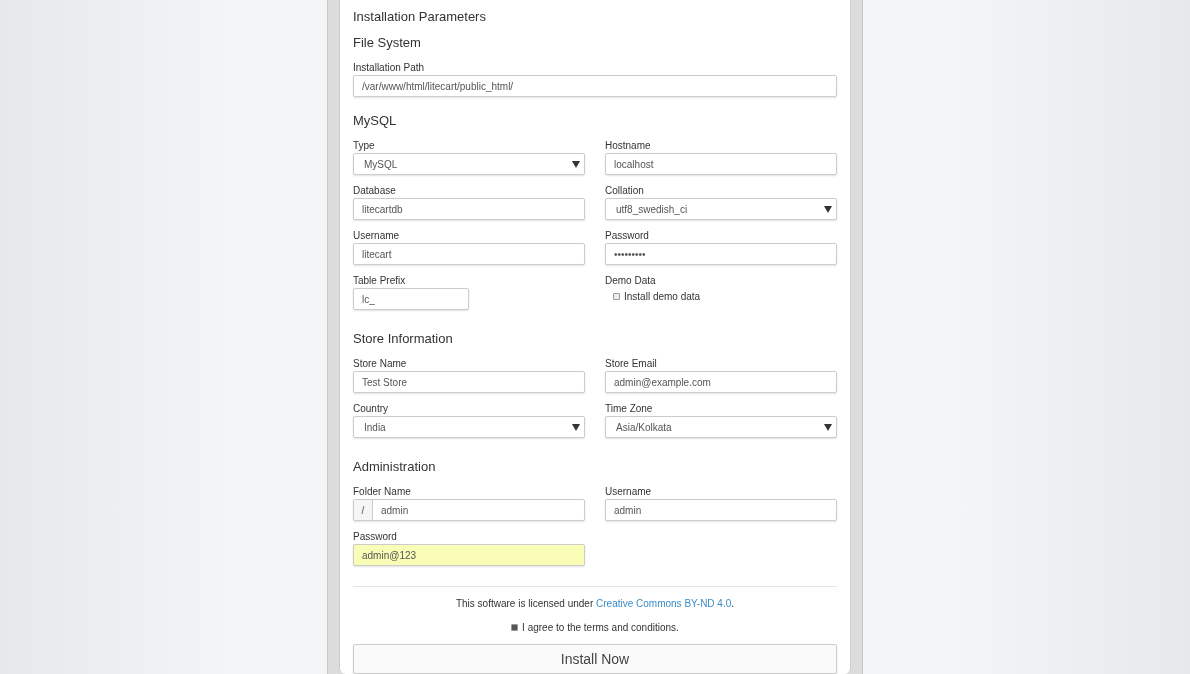 This screenshot has width=1190, height=674. What do you see at coordinates (595, 604) in the screenshot?
I see `license-text: This software is licensed under Creative Commons BY-ND 4.0.` at bounding box center [595, 604].